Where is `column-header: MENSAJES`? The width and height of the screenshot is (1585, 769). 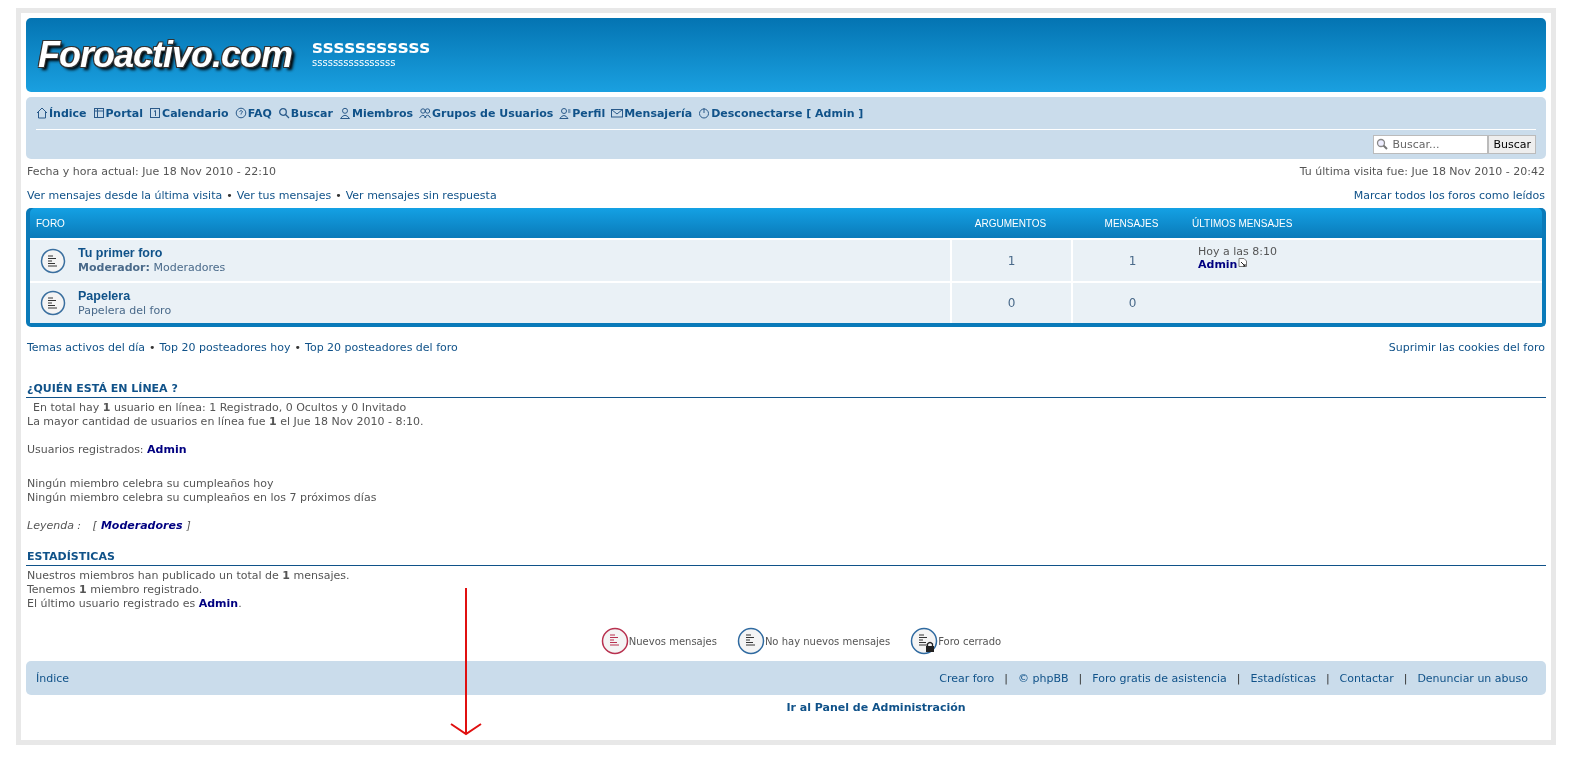
column-header: MENSAJES is located at coordinates (1131, 223).